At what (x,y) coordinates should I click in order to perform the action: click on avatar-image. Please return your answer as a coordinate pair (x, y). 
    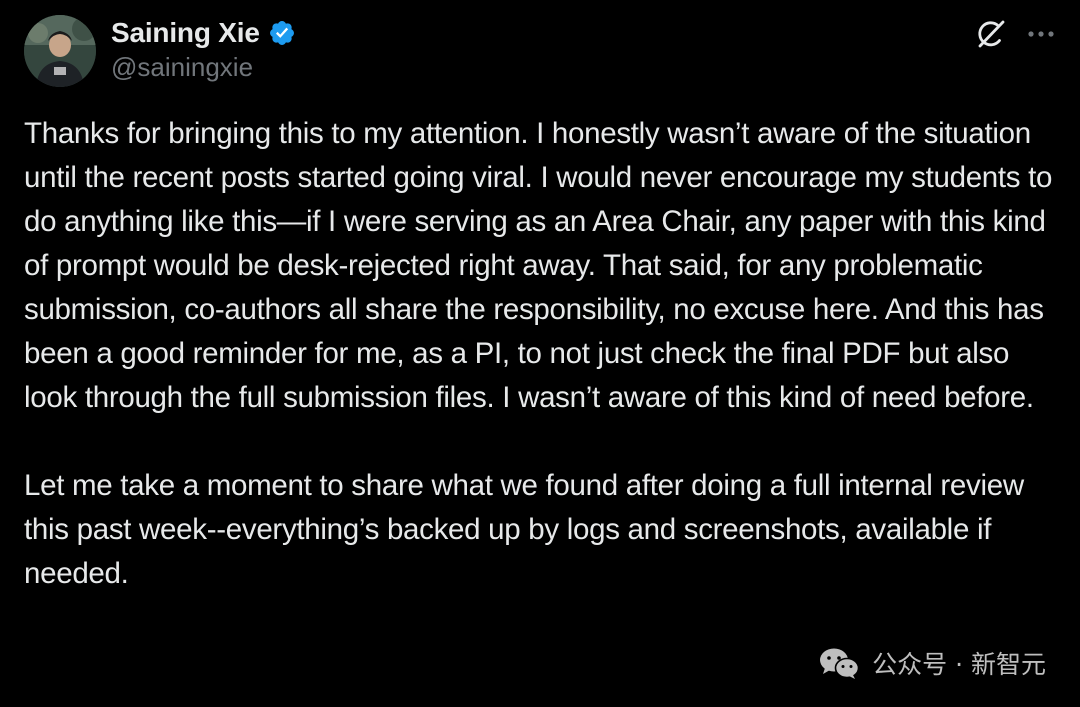
    Looking at the image, I should click on (60, 51).